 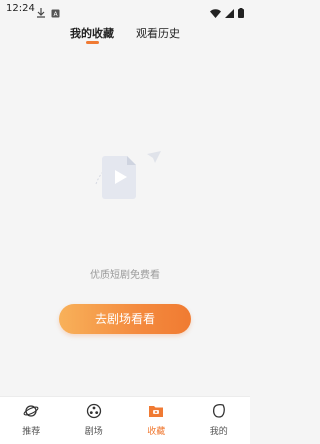 What do you see at coordinates (92, 33) in the screenshot?
I see `tab-my-favorites: 我的收藏` at bounding box center [92, 33].